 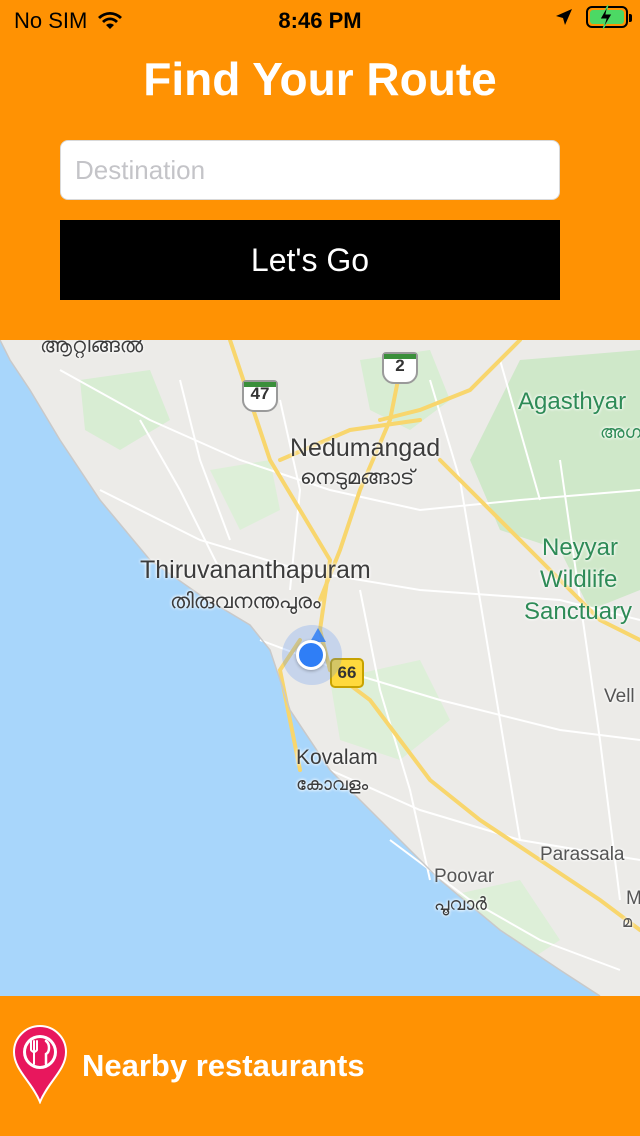 I want to click on map-label-kovalam-mal: കോവളം, so click(x=332, y=784).